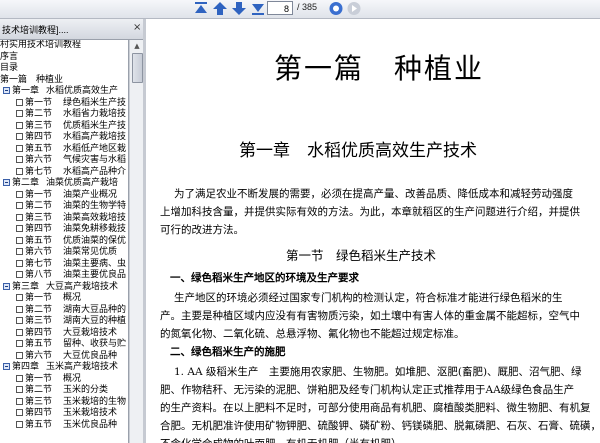 The width and height of the screenshot is (600, 443). What do you see at coordinates (90, 356) in the screenshot?
I see `tree-item-label: 大豆优良品种` at bounding box center [90, 356].